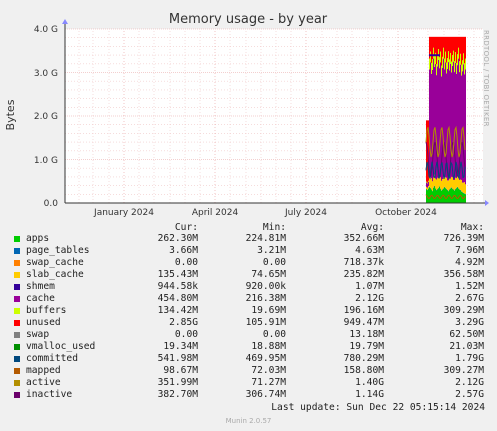 Image resolution: width=497 pixels, height=431 pixels. What do you see at coordinates (46, 161) in the screenshot?
I see `y-tick-1: 1.0 G` at bounding box center [46, 161].